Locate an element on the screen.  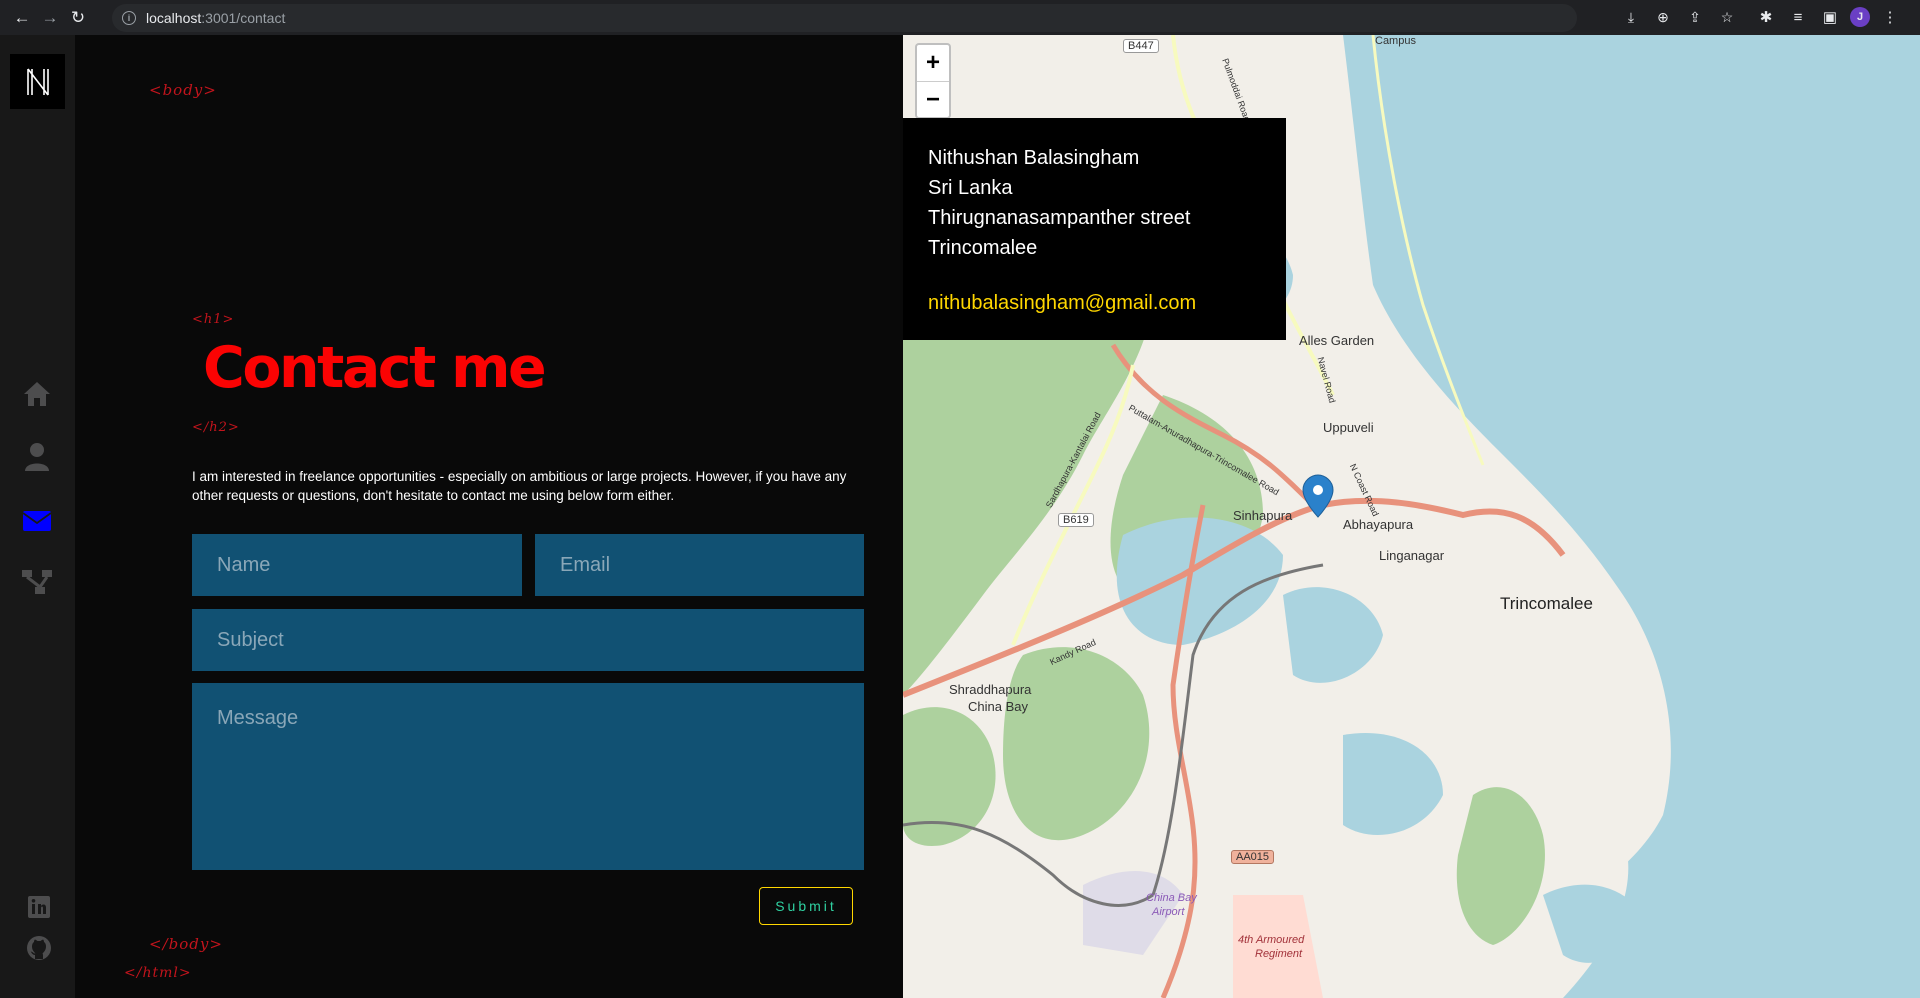
toolbar-actions: ✱ ≡ ▣ J ⋮ is located at coordinates (1828, 17).